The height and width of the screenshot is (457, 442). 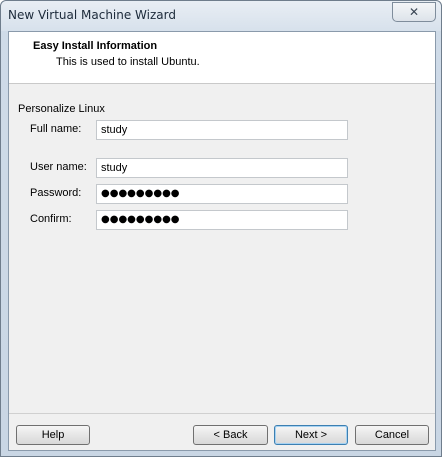 I want to click on confirm-label: Confirm:, so click(x=51, y=219).